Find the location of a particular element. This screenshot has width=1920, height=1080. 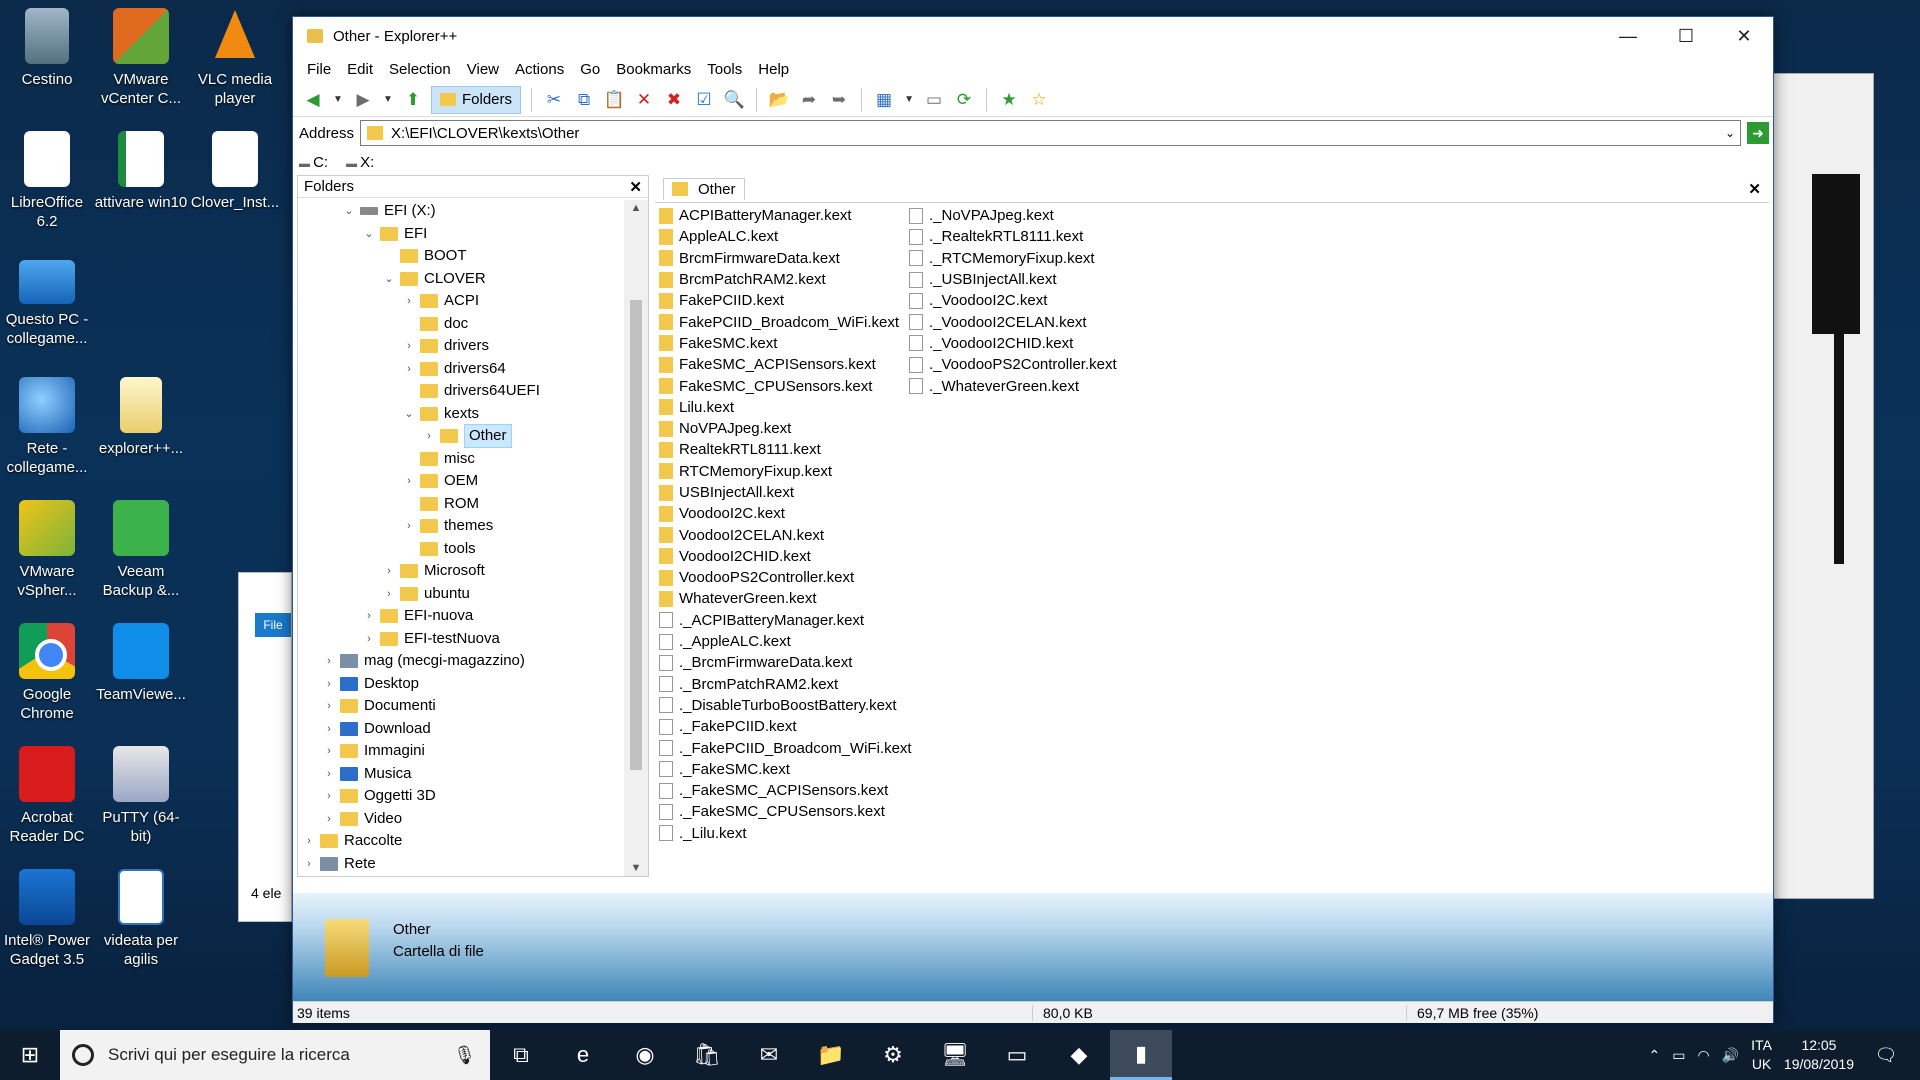

file-item: RTCMemoryFixup.kext is located at coordinates (783, 471).